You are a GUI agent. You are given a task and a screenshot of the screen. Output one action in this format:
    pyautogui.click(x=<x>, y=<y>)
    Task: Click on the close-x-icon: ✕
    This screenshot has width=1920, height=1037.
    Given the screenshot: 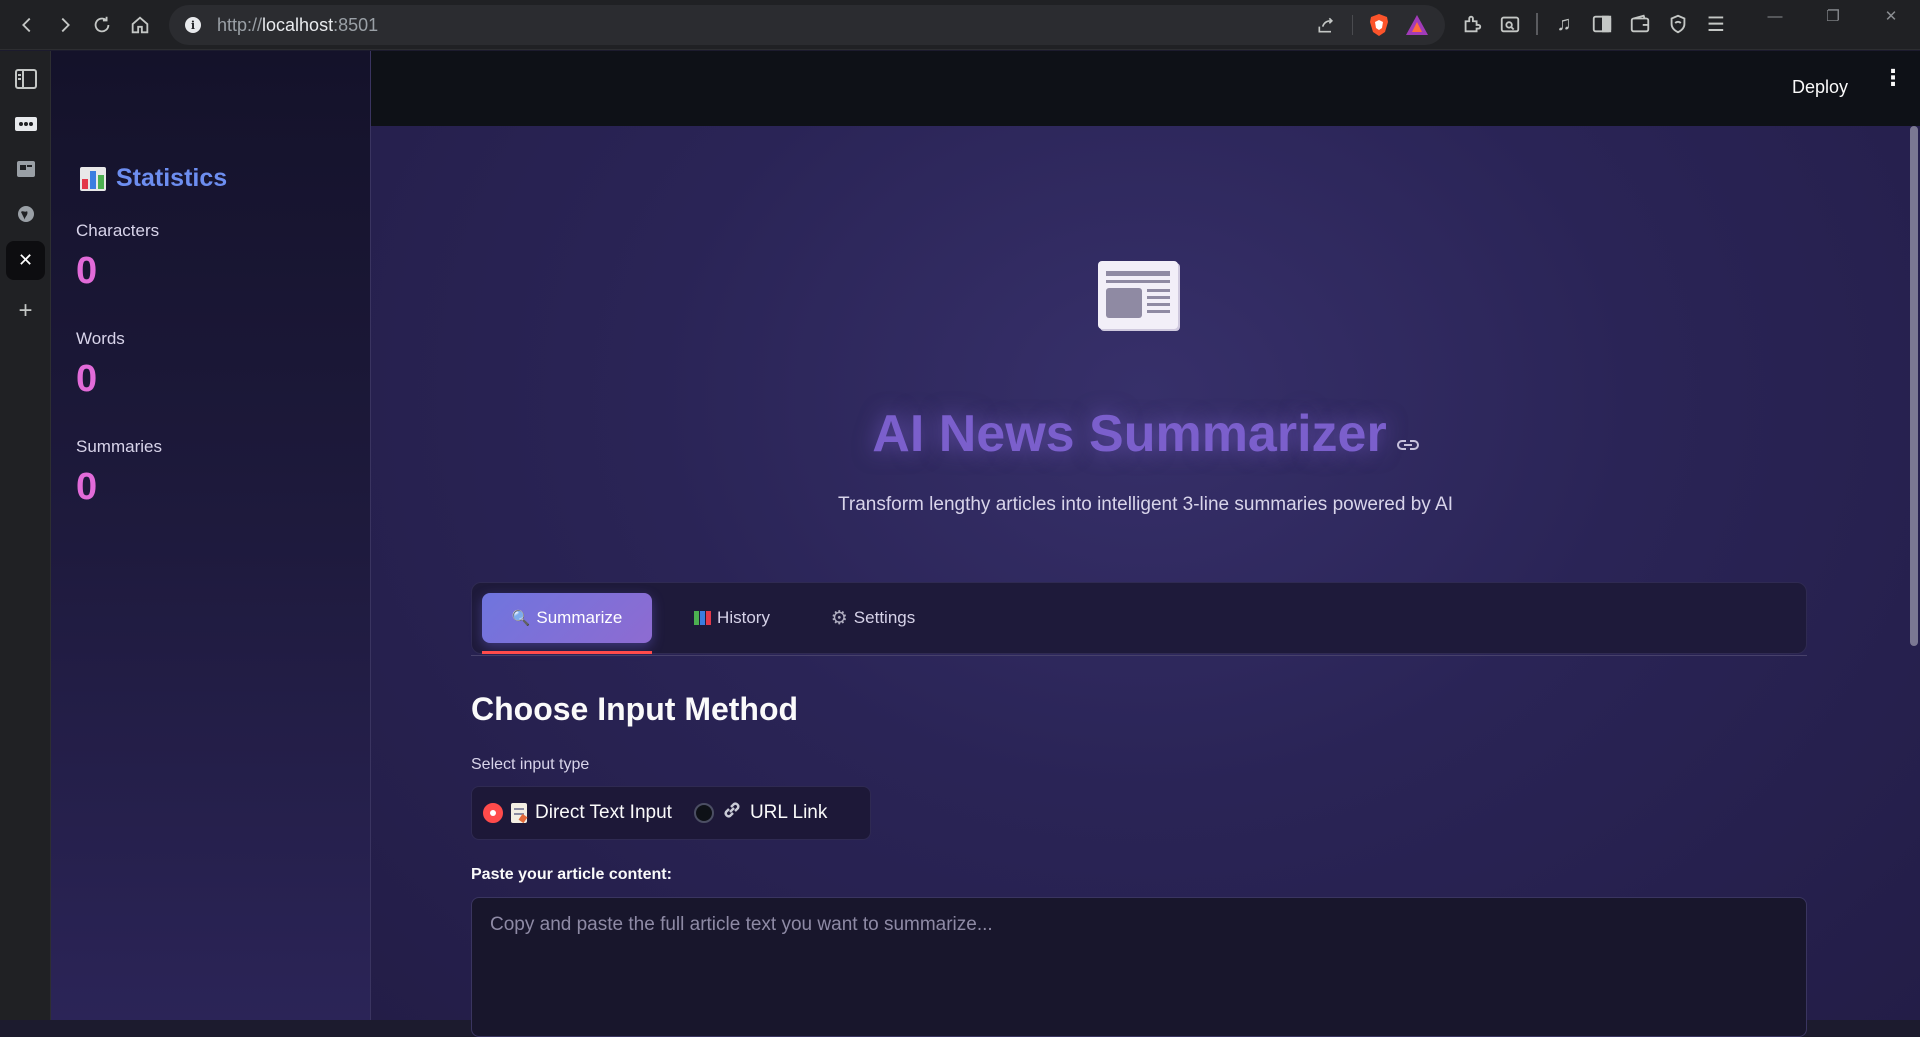 What is the action you would take?
    pyautogui.click(x=25, y=260)
    